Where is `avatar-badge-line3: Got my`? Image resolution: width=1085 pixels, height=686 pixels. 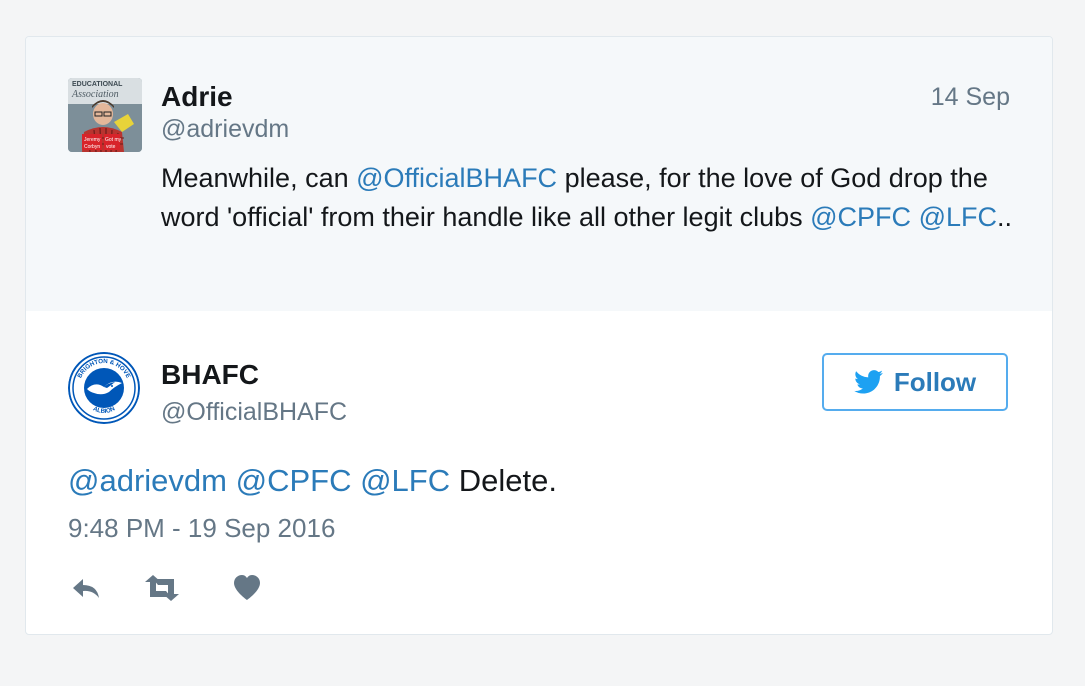
avatar-badge-line3: Got my is located at coordinates (113, 140).